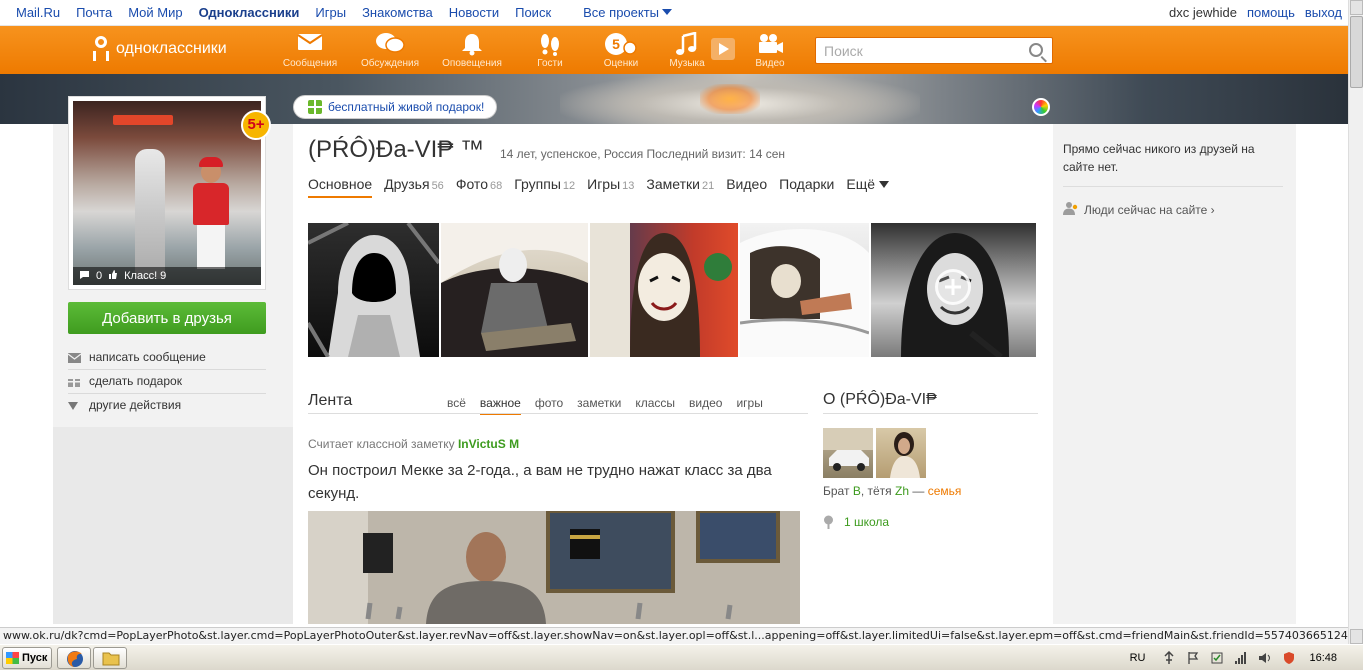 Image resolution: width=1363 pixels, height=670 pixels. I want to click on feed-author-link: InVictuS M, so click(488, 444).